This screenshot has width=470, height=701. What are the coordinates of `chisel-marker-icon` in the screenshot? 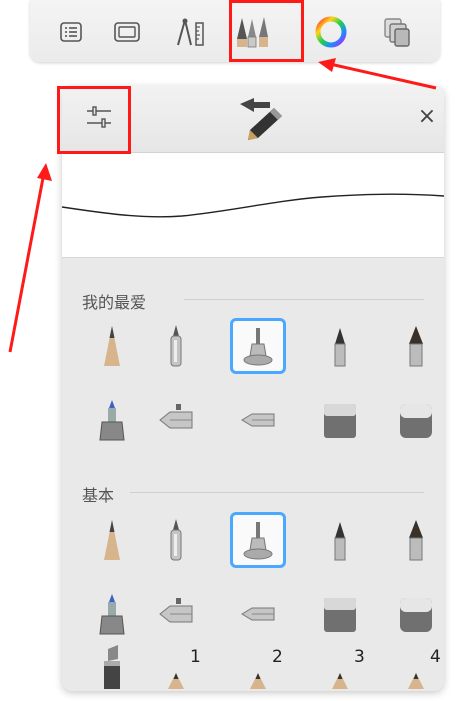 It's located at (112, 667).